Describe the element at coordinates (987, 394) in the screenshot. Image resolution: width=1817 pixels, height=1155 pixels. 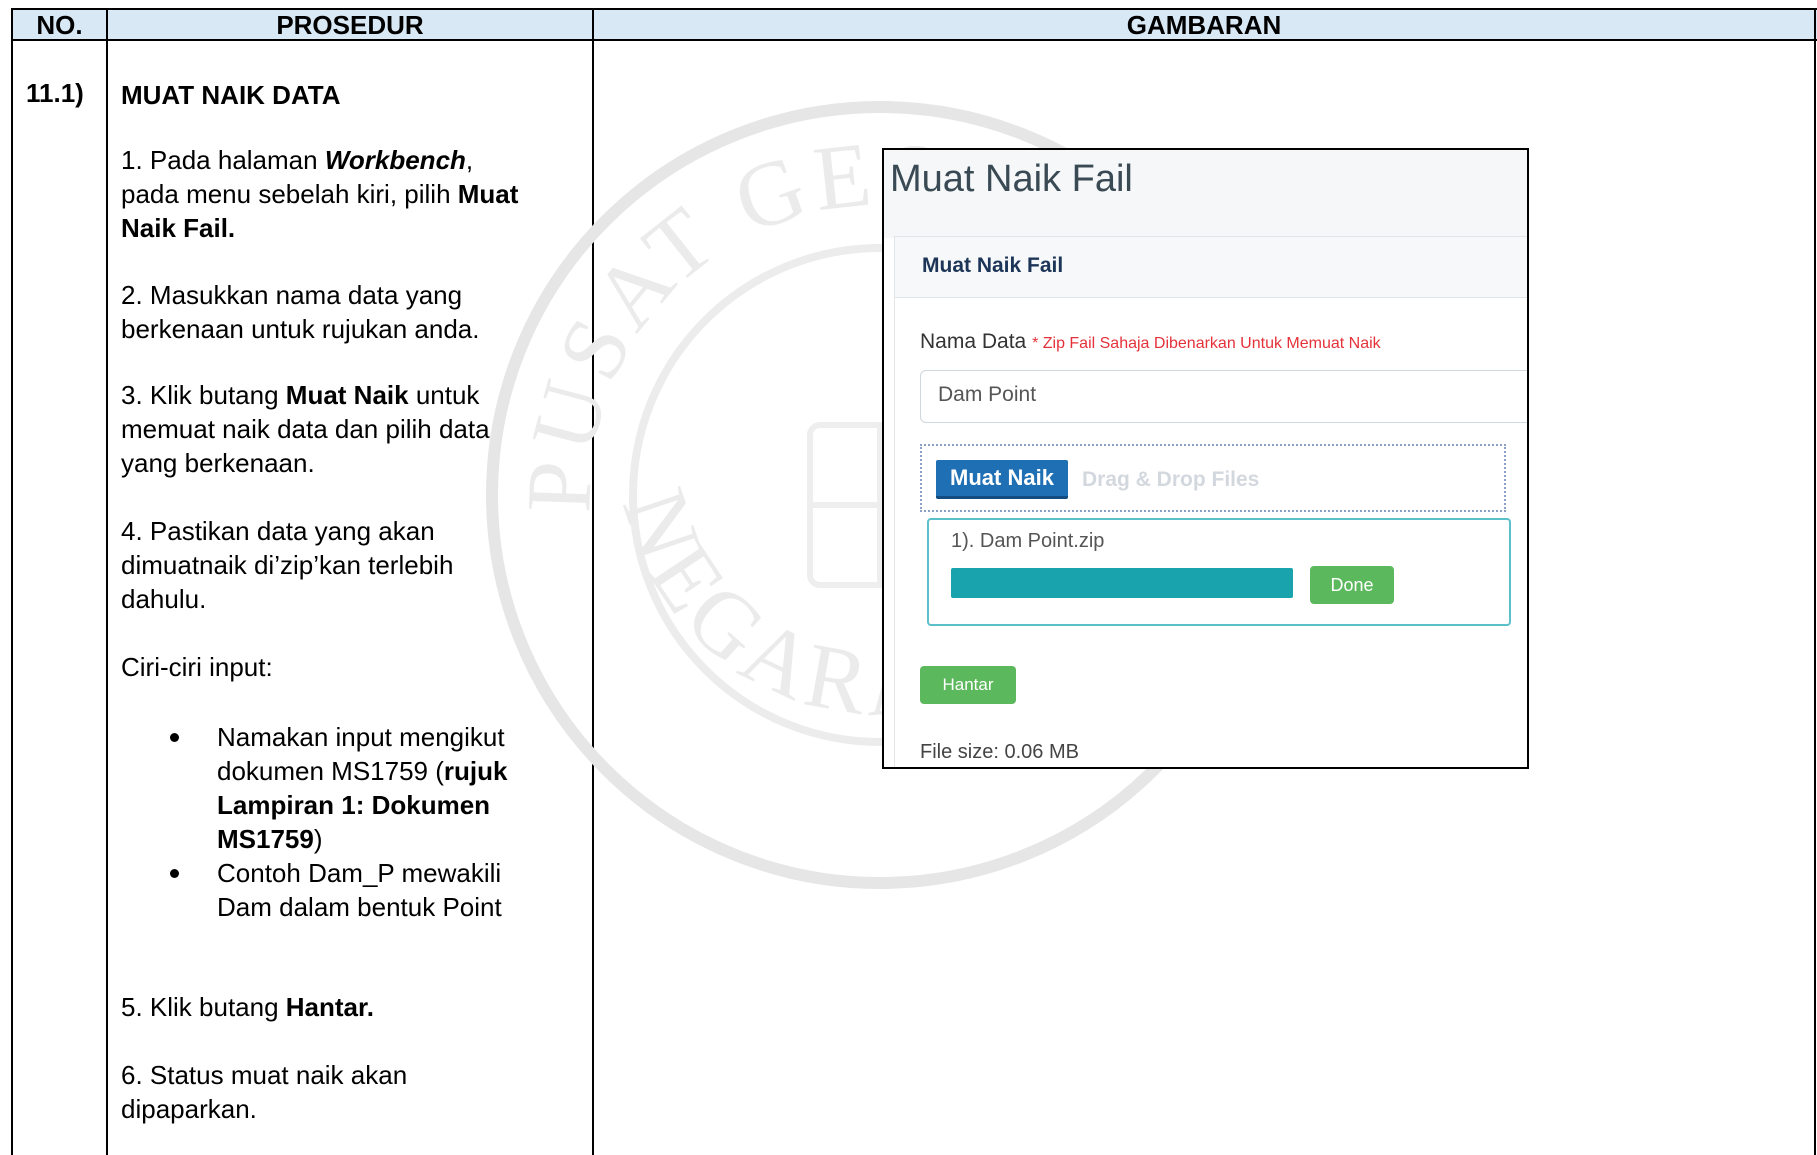
I see `data-name-input-value: Dam Point` at that location.